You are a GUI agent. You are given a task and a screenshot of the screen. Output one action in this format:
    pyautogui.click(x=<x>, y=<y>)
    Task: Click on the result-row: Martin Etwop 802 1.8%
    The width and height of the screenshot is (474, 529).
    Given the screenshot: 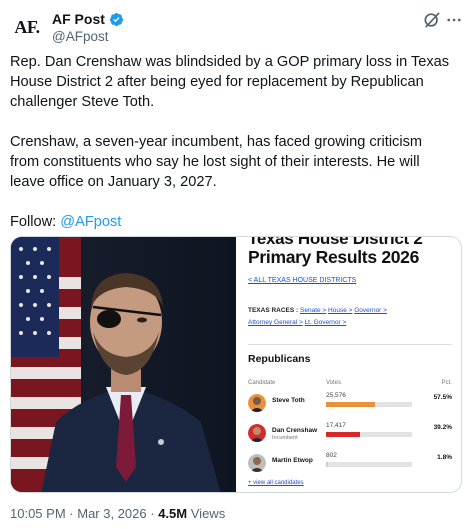 What is the action you would take?
    pyautogui.click(x=350, y=463)
    